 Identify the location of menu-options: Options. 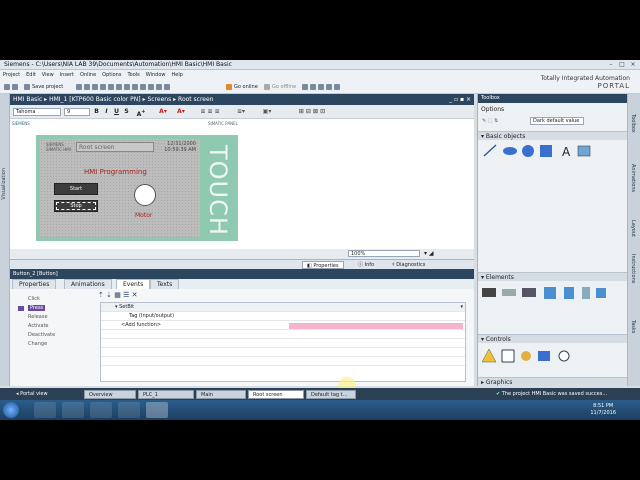
(111, 74).